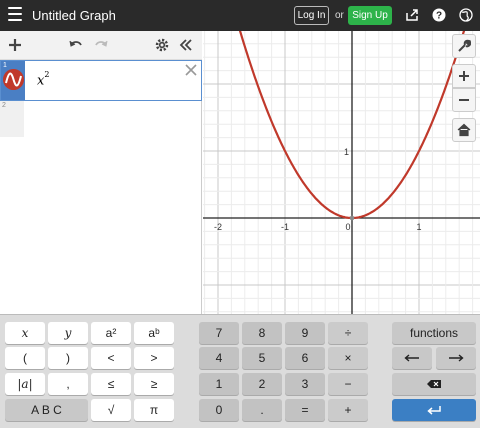 The height and width of the screenshot is (428, 480). I want to click on y-tick-labels: 1, so click(346, 152).